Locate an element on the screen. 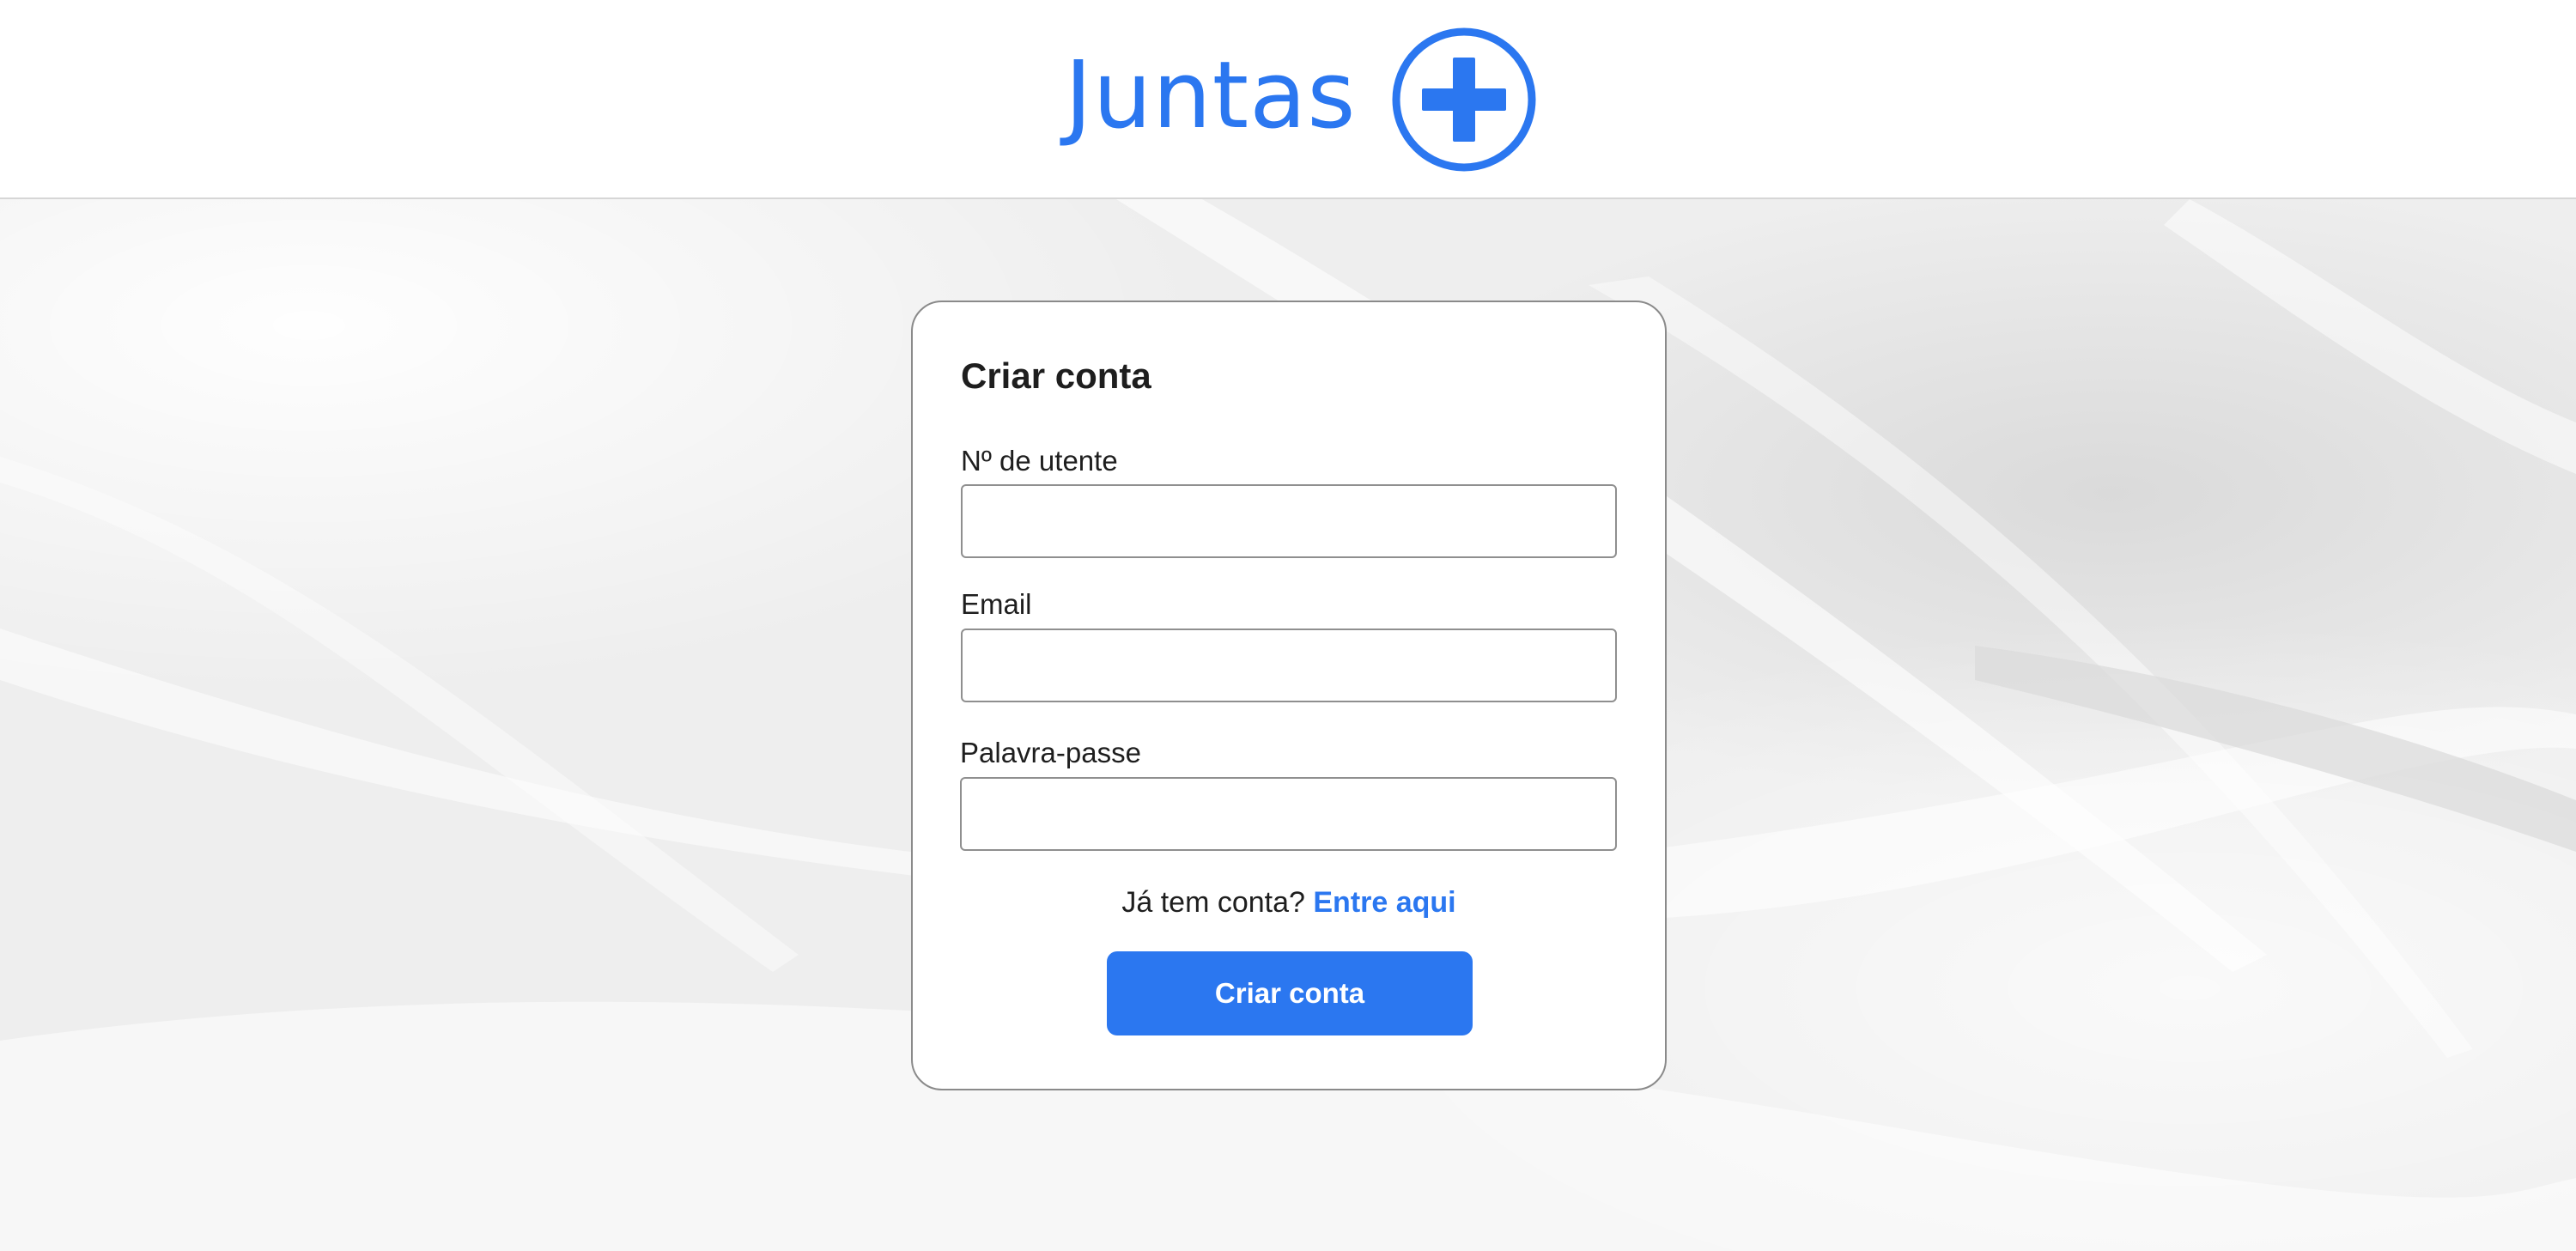 This screenshot has height=1251, width=2576. email-input is located at coordinates (1289, 665).